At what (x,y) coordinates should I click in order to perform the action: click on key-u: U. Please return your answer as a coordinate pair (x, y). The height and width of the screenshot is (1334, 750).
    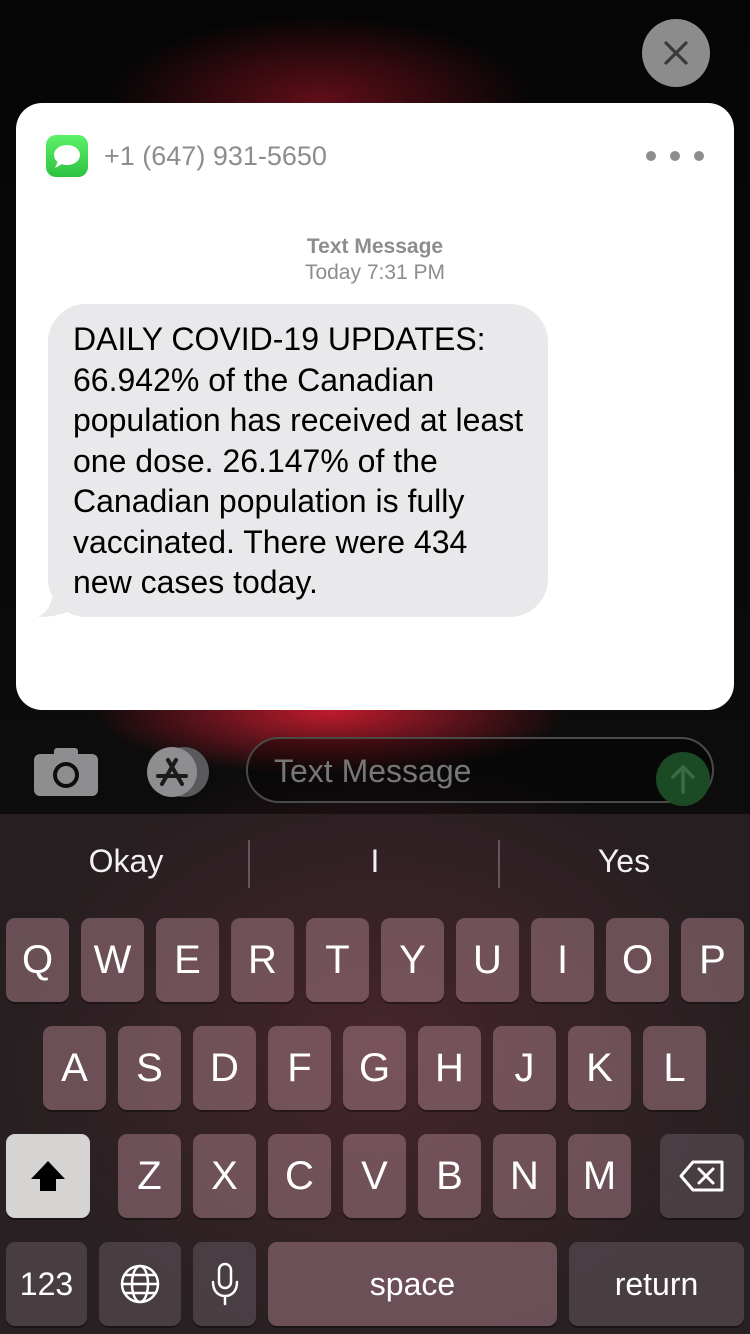
    Looking at the image, I should click on (487, 960).